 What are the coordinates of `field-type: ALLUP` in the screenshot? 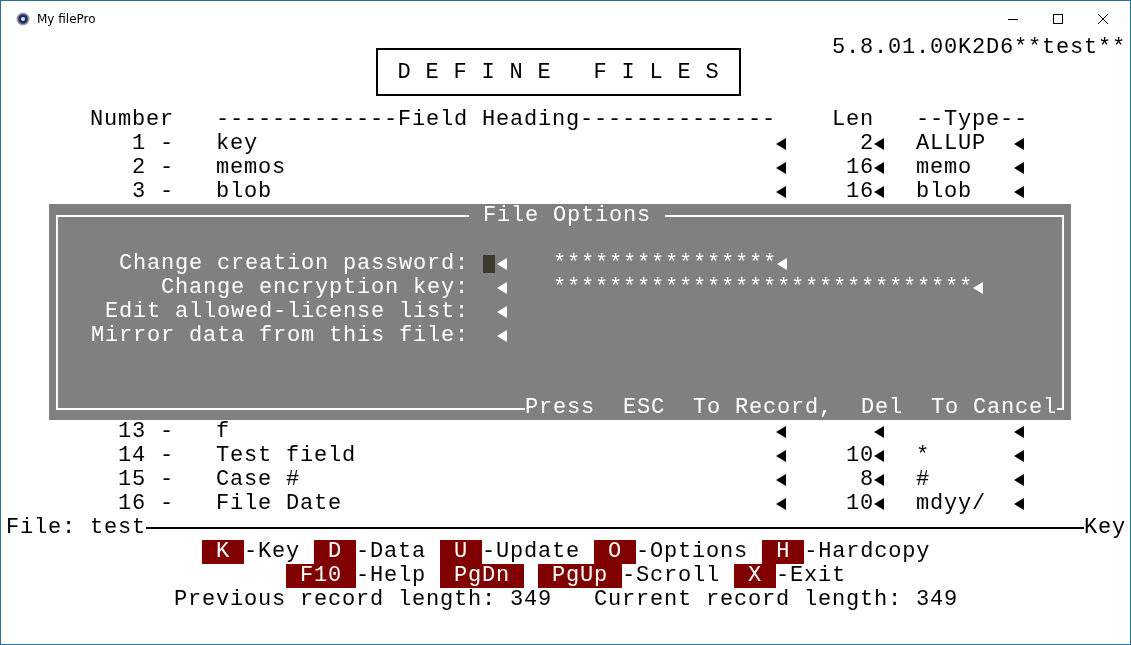 It's located at (951, 144).